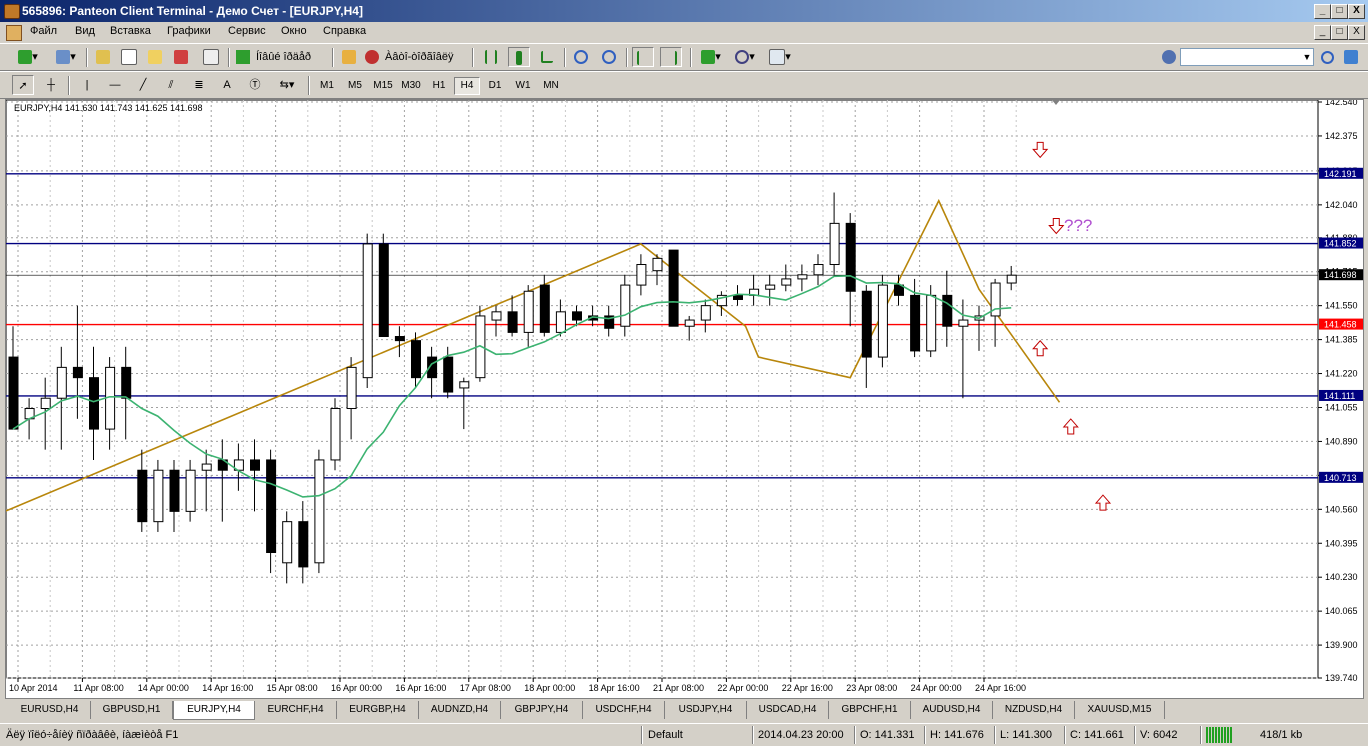 The image size is (1368, 746). Describe the element at coordinates (181, 57) in the screenshot. I see `terminal-icon` at that location.